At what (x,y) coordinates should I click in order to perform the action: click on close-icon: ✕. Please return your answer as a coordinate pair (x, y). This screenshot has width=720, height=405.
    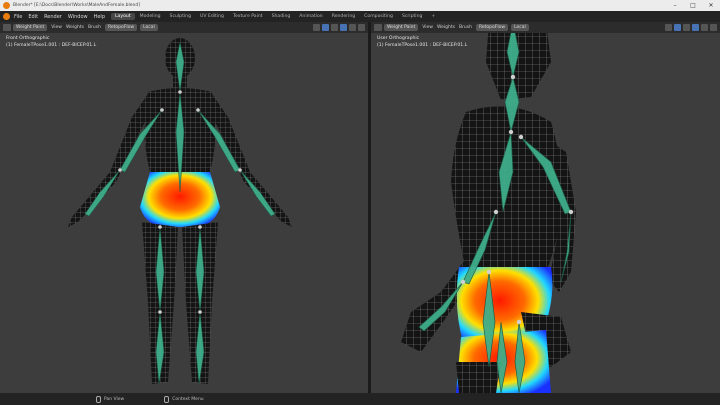
    Looking at the image, I should click on (711, 5).